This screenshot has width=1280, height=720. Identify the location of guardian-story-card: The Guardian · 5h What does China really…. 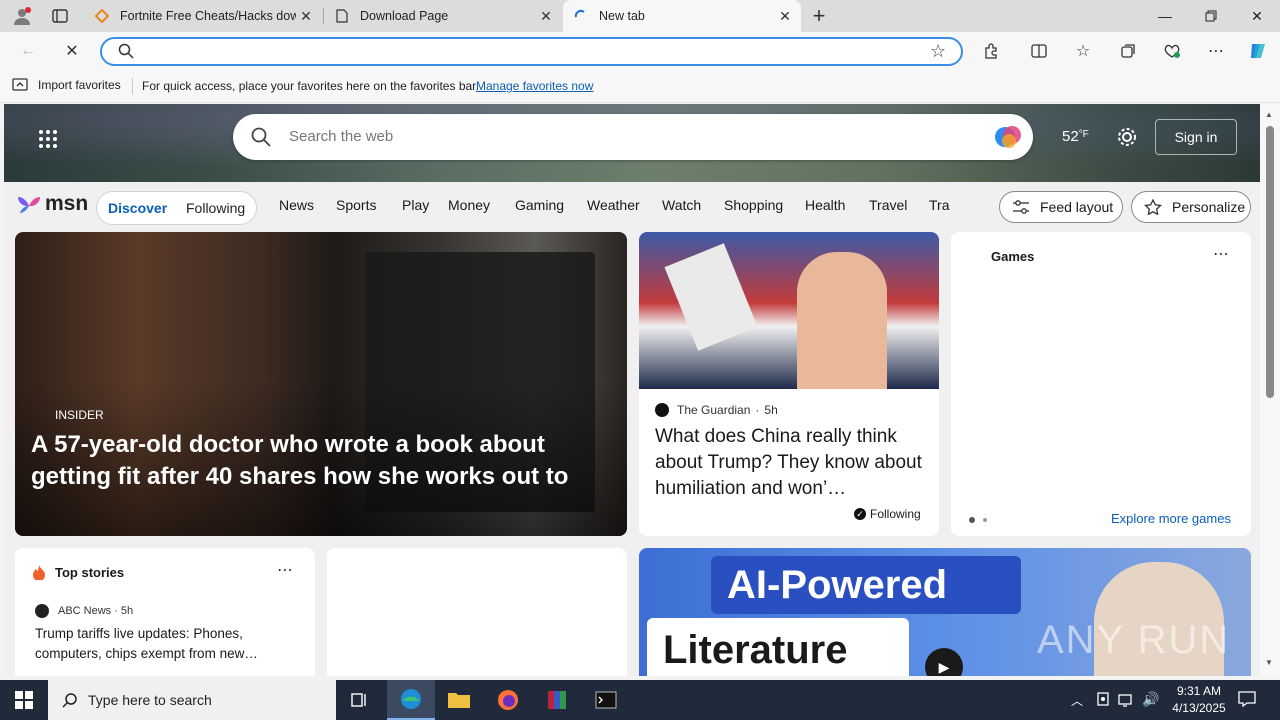
(789, 384).